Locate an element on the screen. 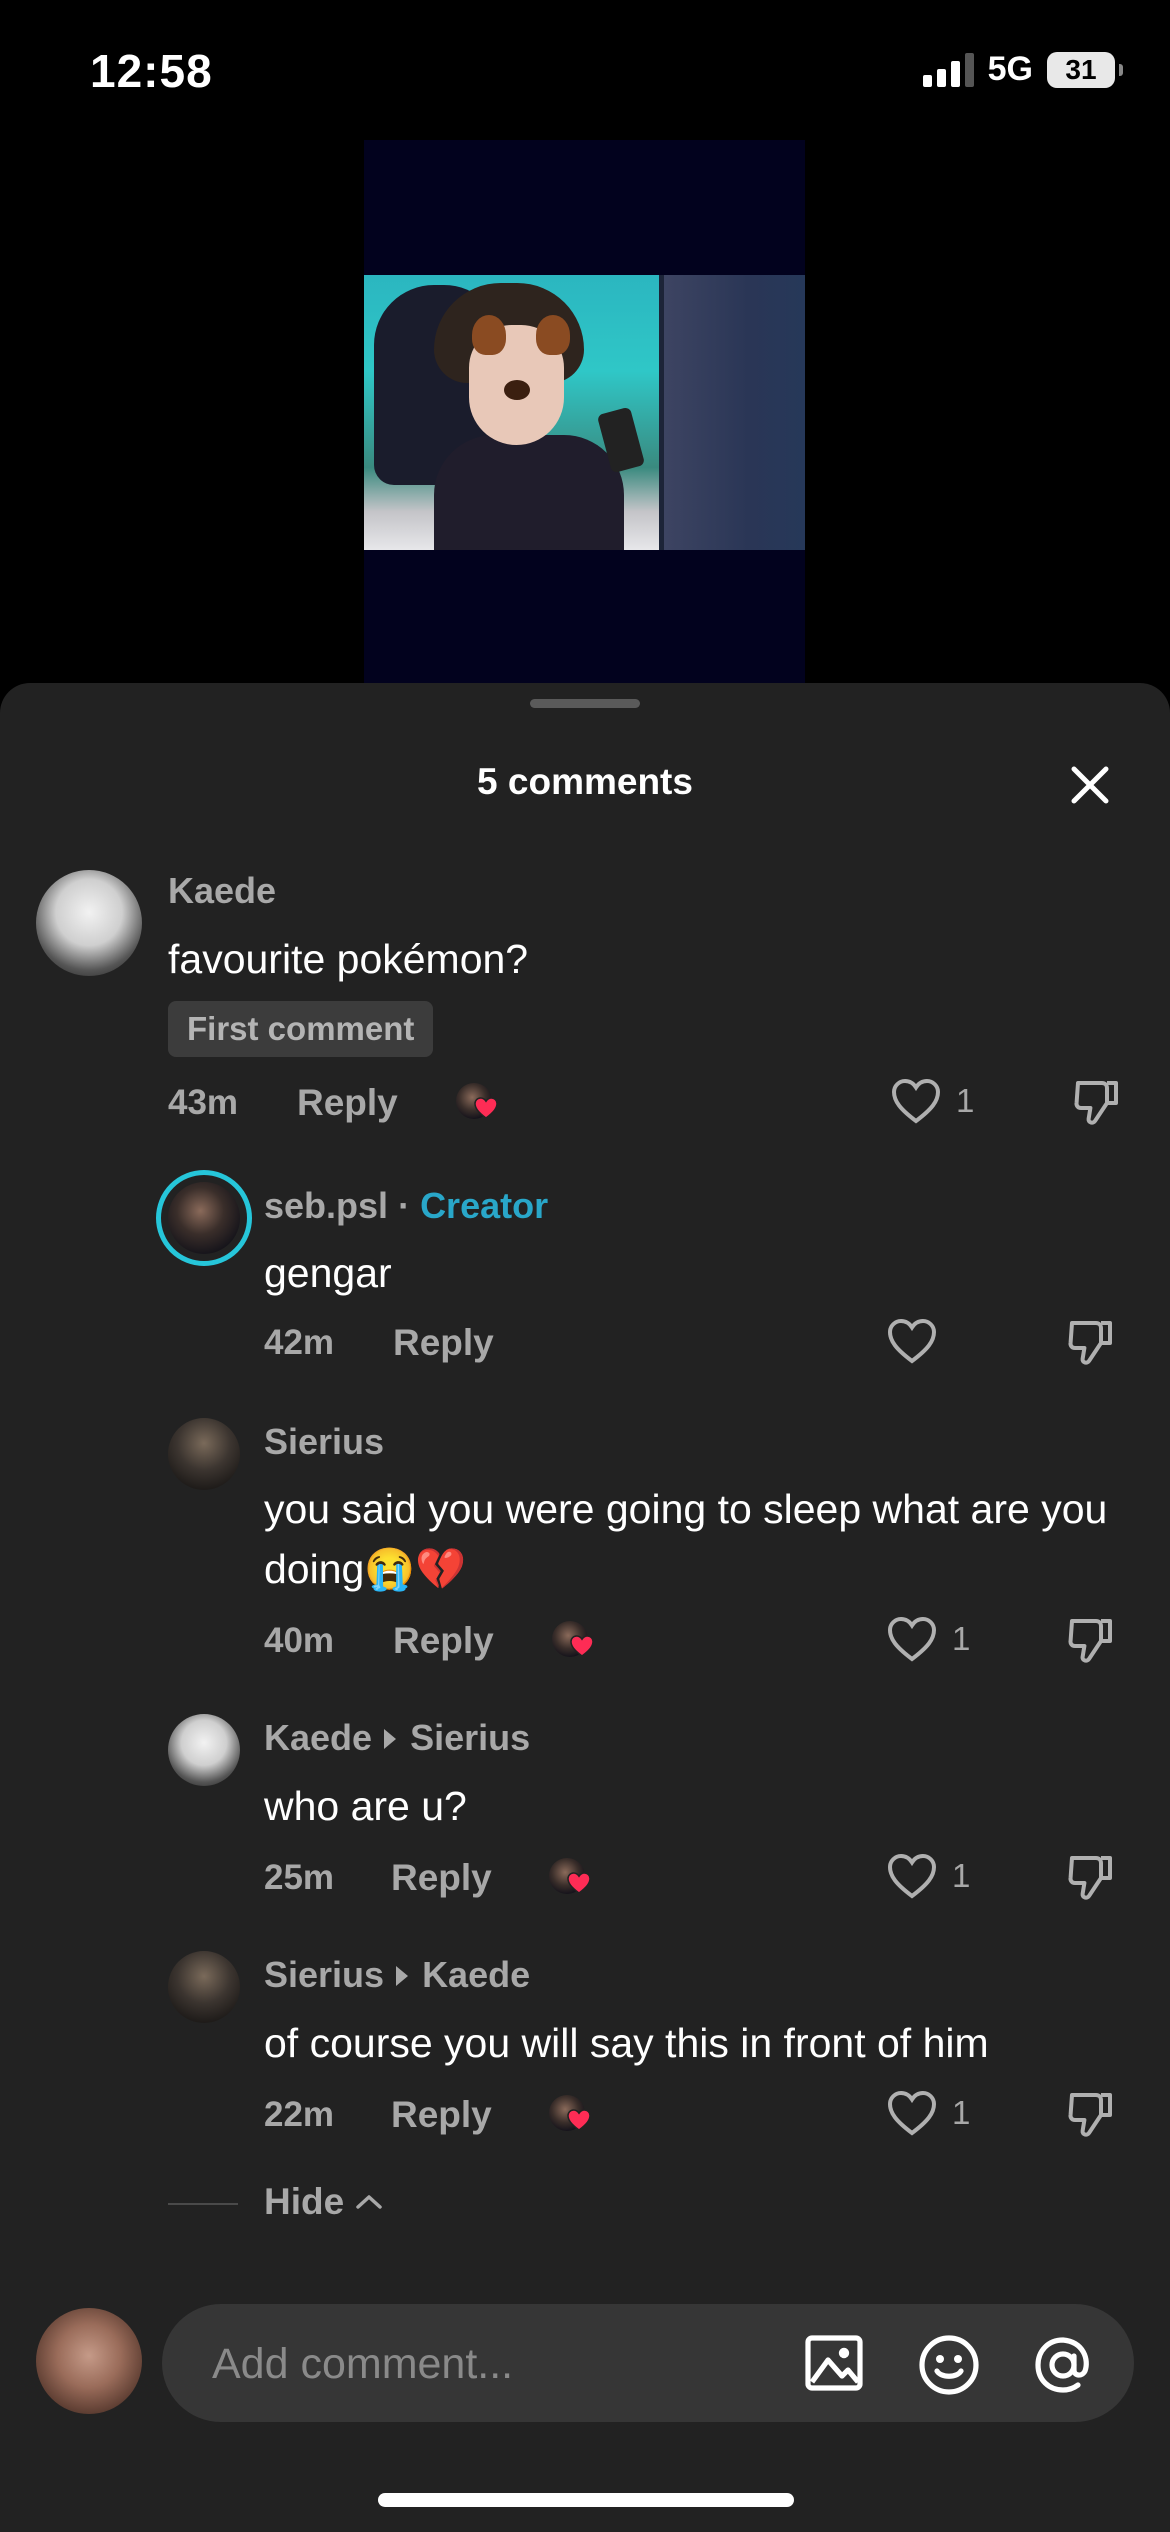  status-time: 12:58 is located at coordinates (151, 71).